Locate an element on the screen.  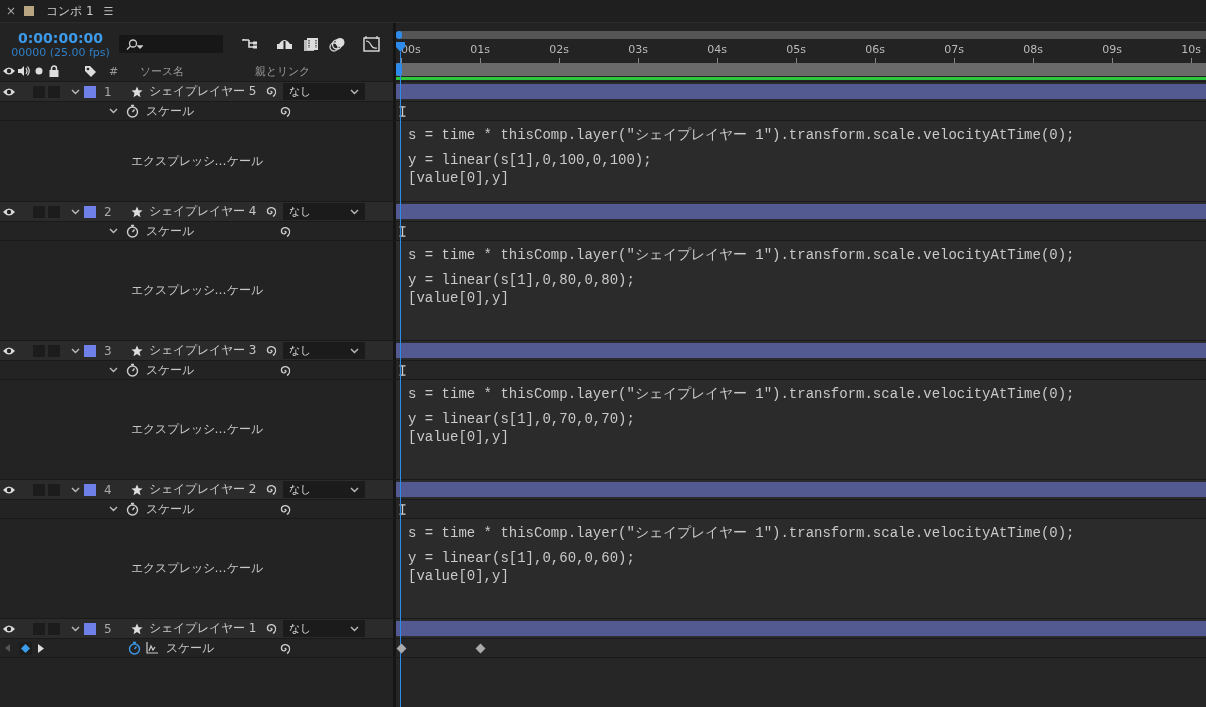
layer-name: シェイプレイヤー 2 is located at coordinates (203, 489).